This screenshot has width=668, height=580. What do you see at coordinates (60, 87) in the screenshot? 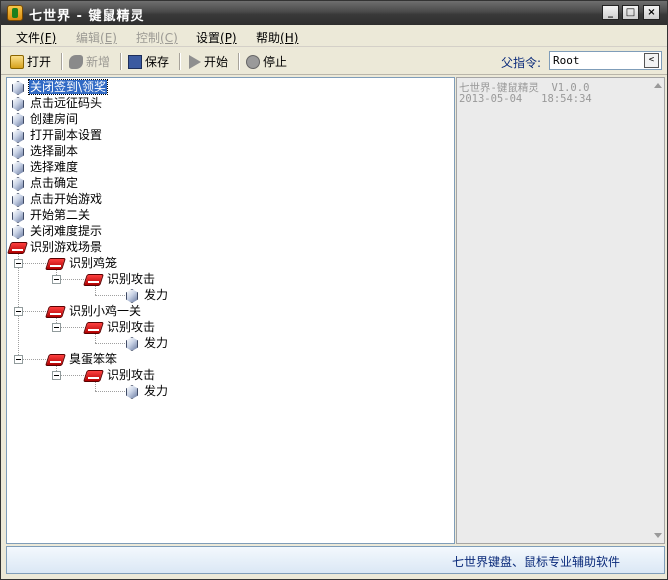
I see `tree-item-action: 关闭签到\领奖` at bounding box center [60, 87].